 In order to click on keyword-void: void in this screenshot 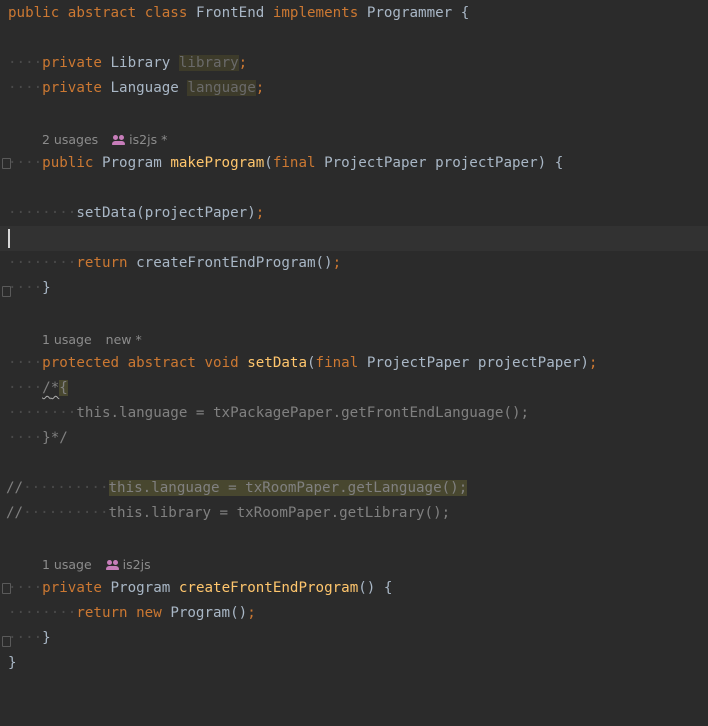, I will do `click(221, 363)`.